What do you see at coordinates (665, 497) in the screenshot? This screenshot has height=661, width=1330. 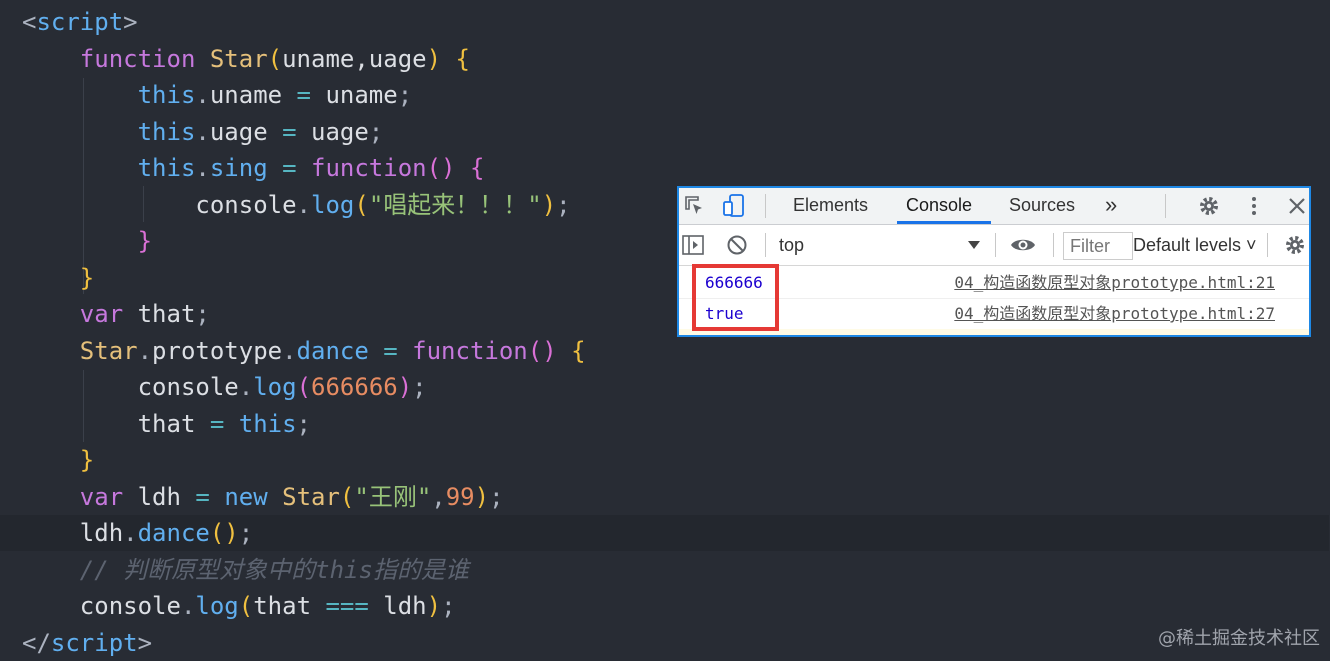 I see `code-line: var ldh = new Star("王刚",99);` at bounding box center [665, 497].